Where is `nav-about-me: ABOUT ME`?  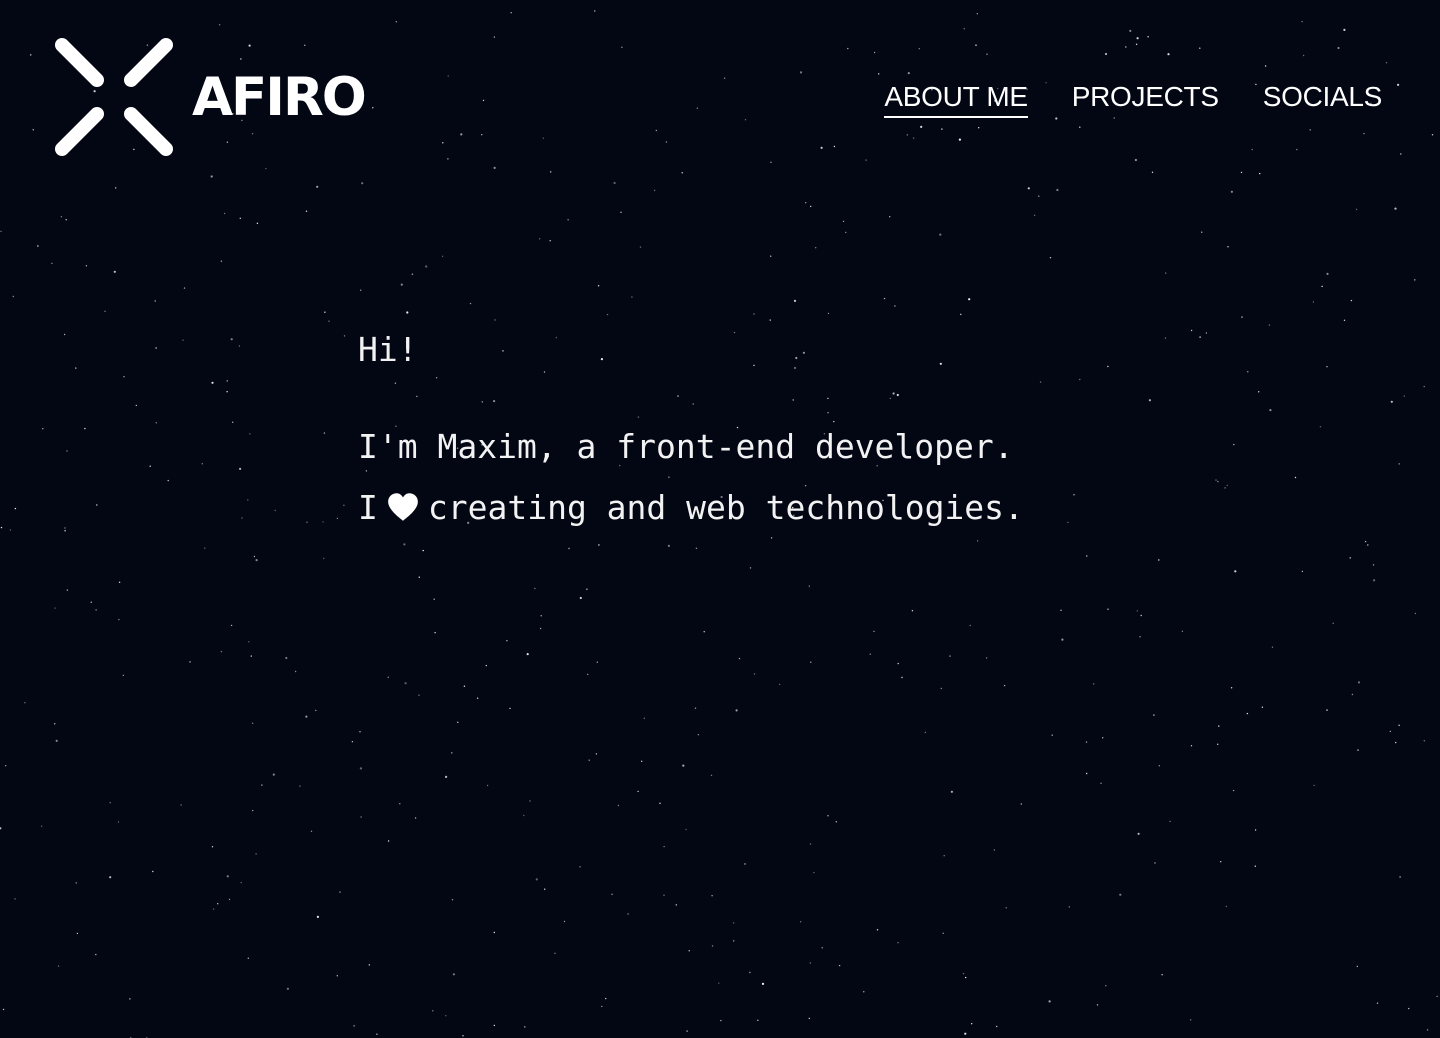 nav-about-me: ABOUT ME is located at coordinates (956, 99).